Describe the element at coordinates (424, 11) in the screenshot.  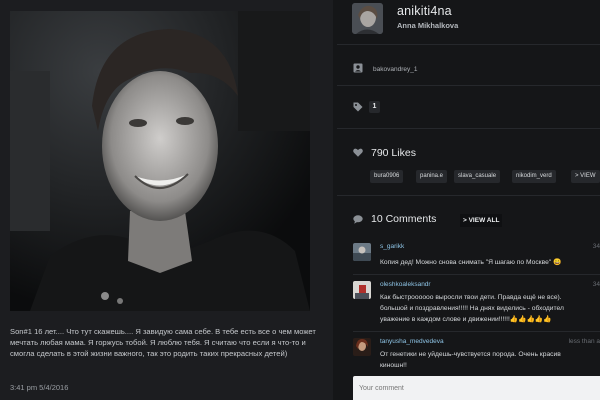
I see `profile-username: anikiti4na` at that location.